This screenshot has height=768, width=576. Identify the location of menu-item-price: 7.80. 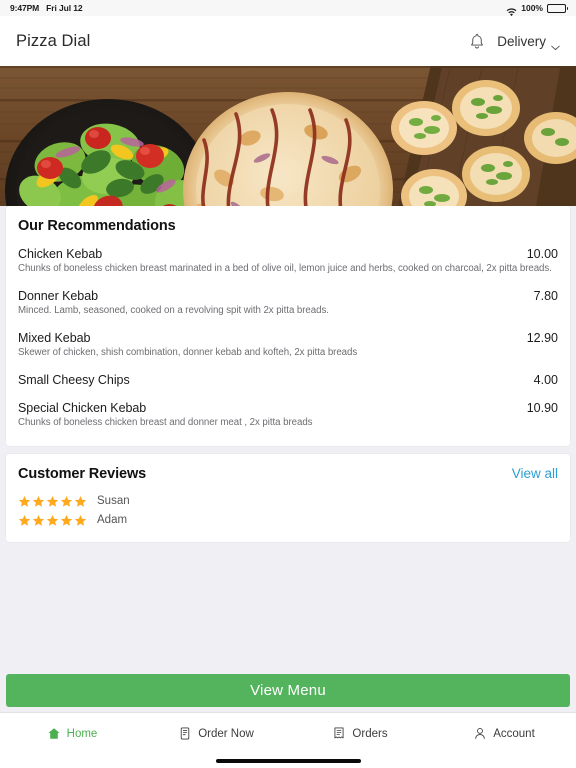
(545, 296).